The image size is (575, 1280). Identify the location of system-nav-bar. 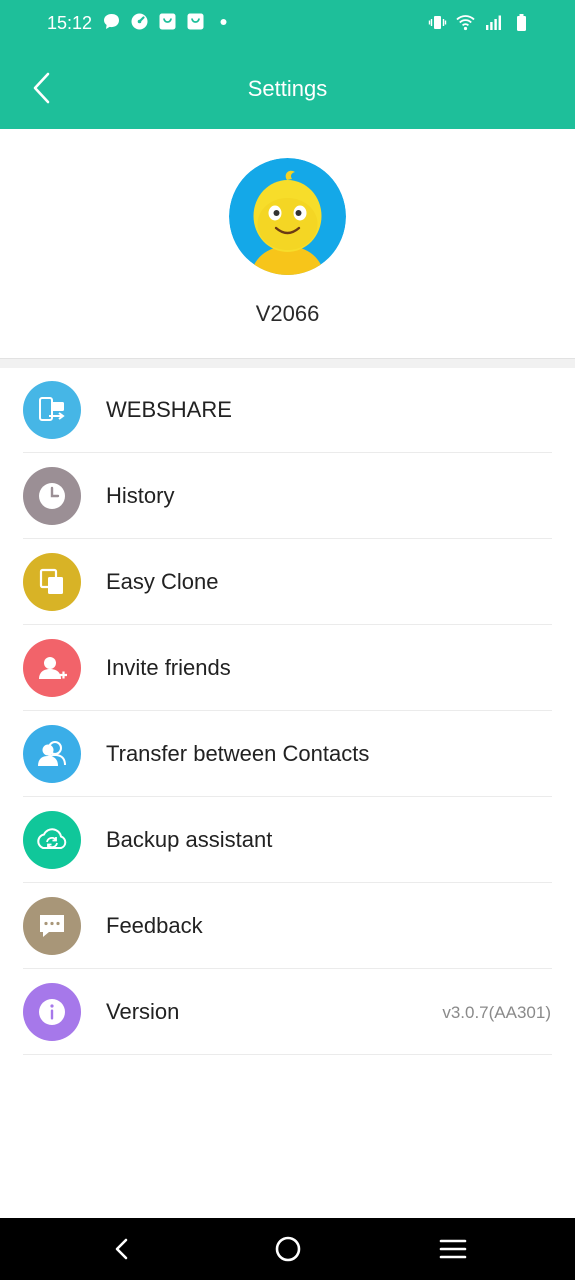
(287, 1249).